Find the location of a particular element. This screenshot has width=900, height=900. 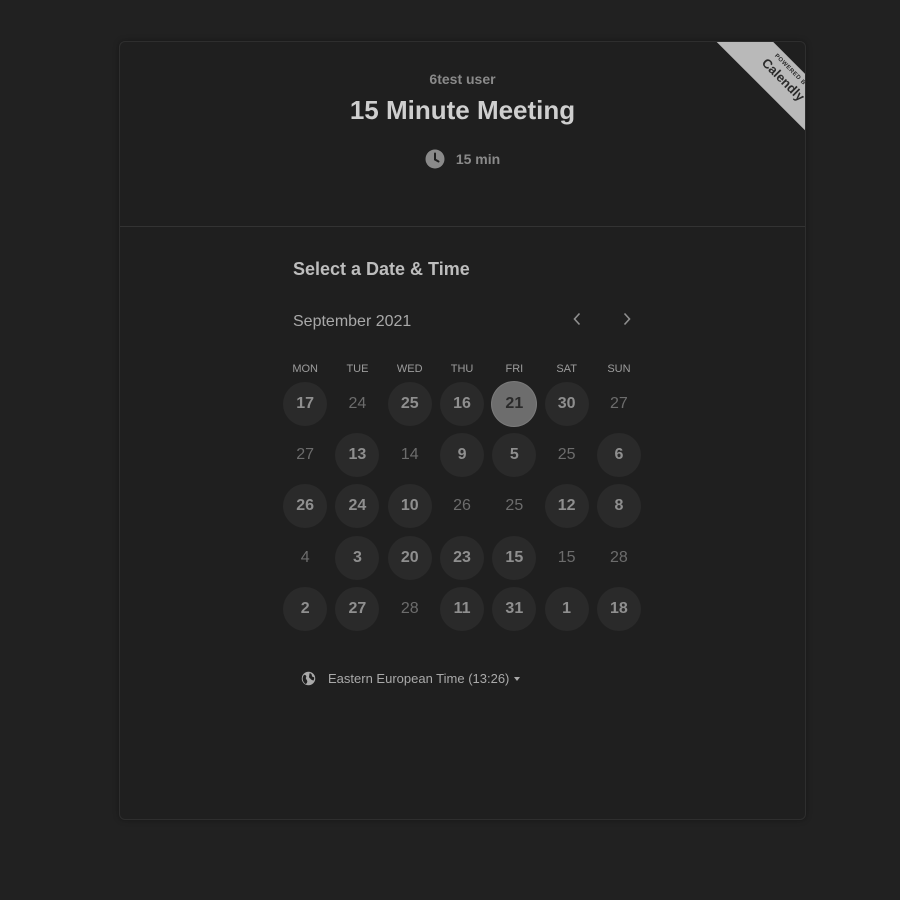

calendar-day-available: 17 is located at coordinates (305, 403).